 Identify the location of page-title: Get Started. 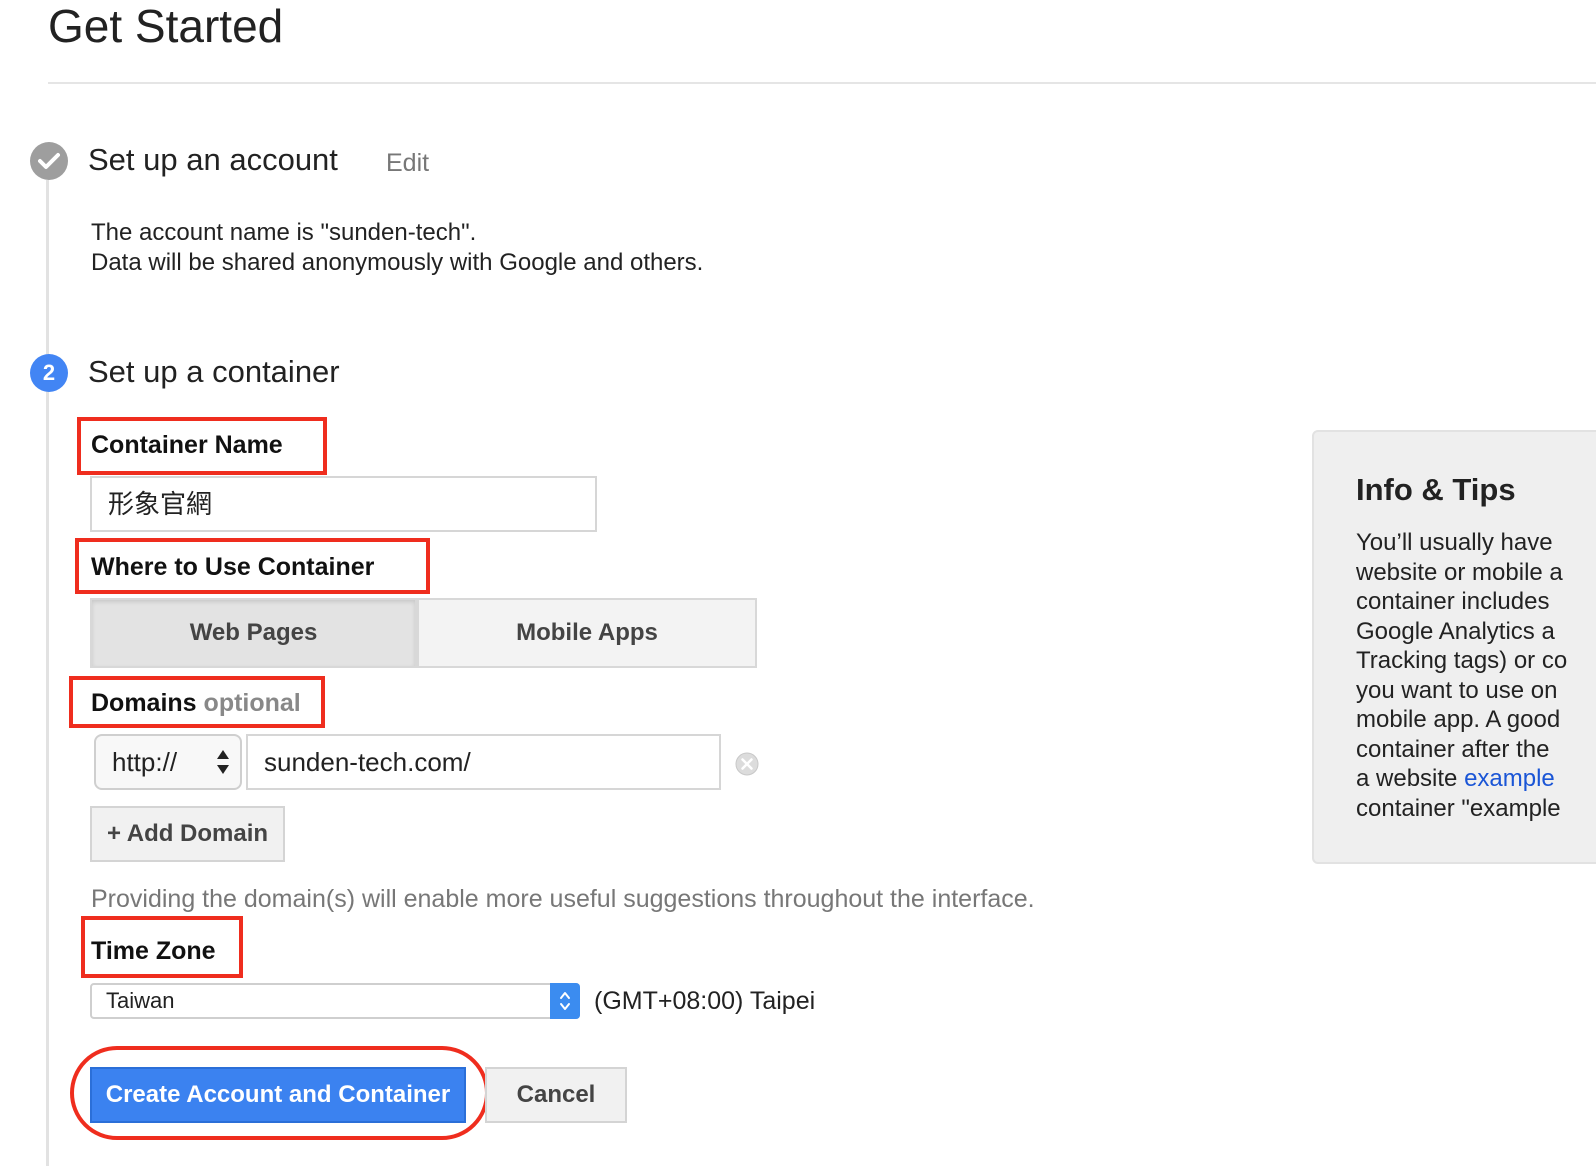
(166, 26).